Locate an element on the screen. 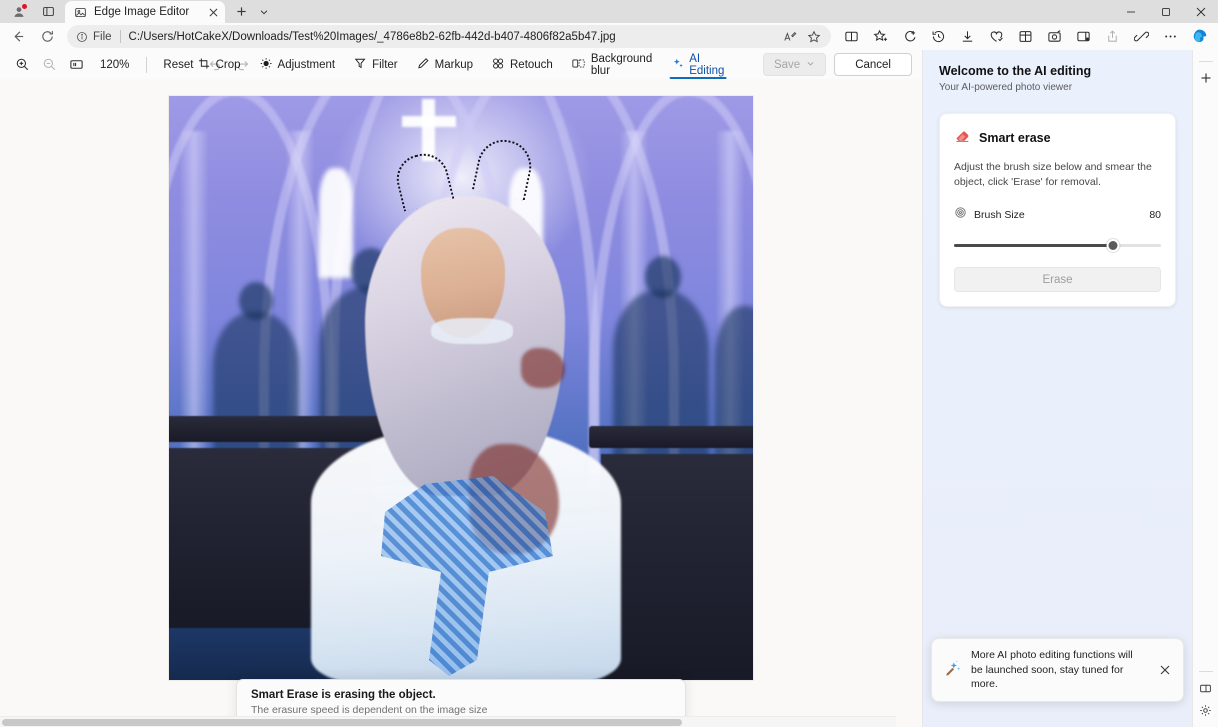 The image size is (1218, 727). ai-panel-title: Welcome to the AI editing is located at coordinates (1015, 71).